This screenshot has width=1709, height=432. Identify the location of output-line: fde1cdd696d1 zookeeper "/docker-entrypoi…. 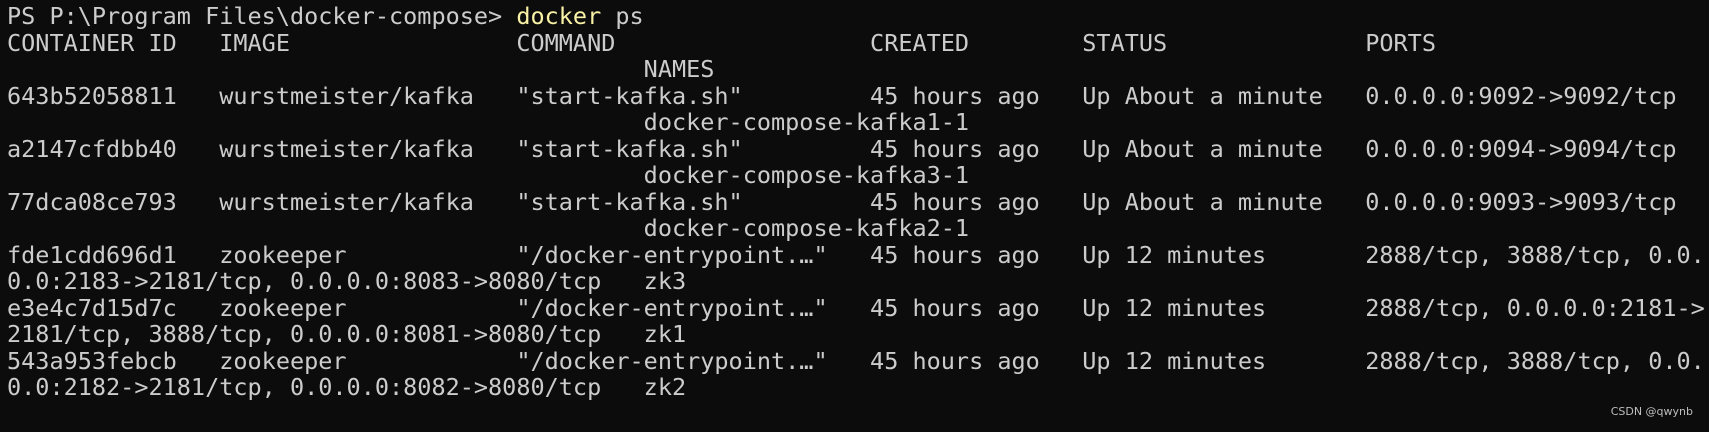
(856, 255).